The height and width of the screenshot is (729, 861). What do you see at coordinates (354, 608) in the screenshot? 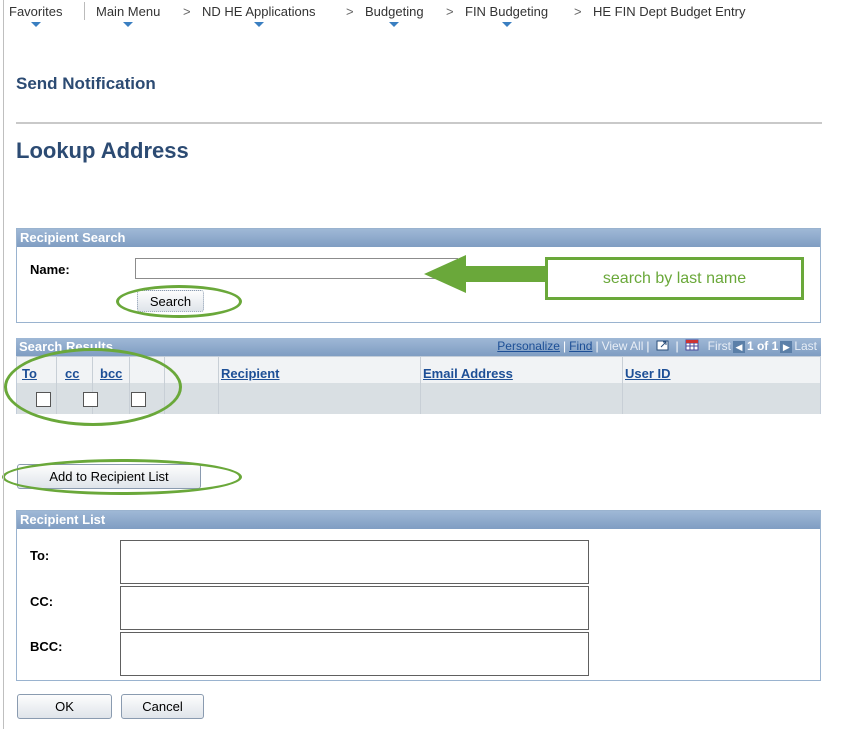
I see `cc-field` at bounding box center [354, 608].